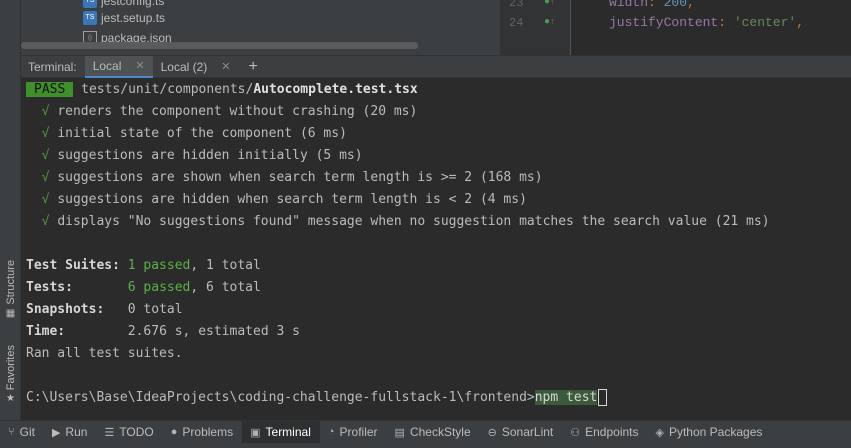 Image resolution: width=851 pixels, height=448 pixels. I want to click on summary-total: , 1 total, so click(225, 265).